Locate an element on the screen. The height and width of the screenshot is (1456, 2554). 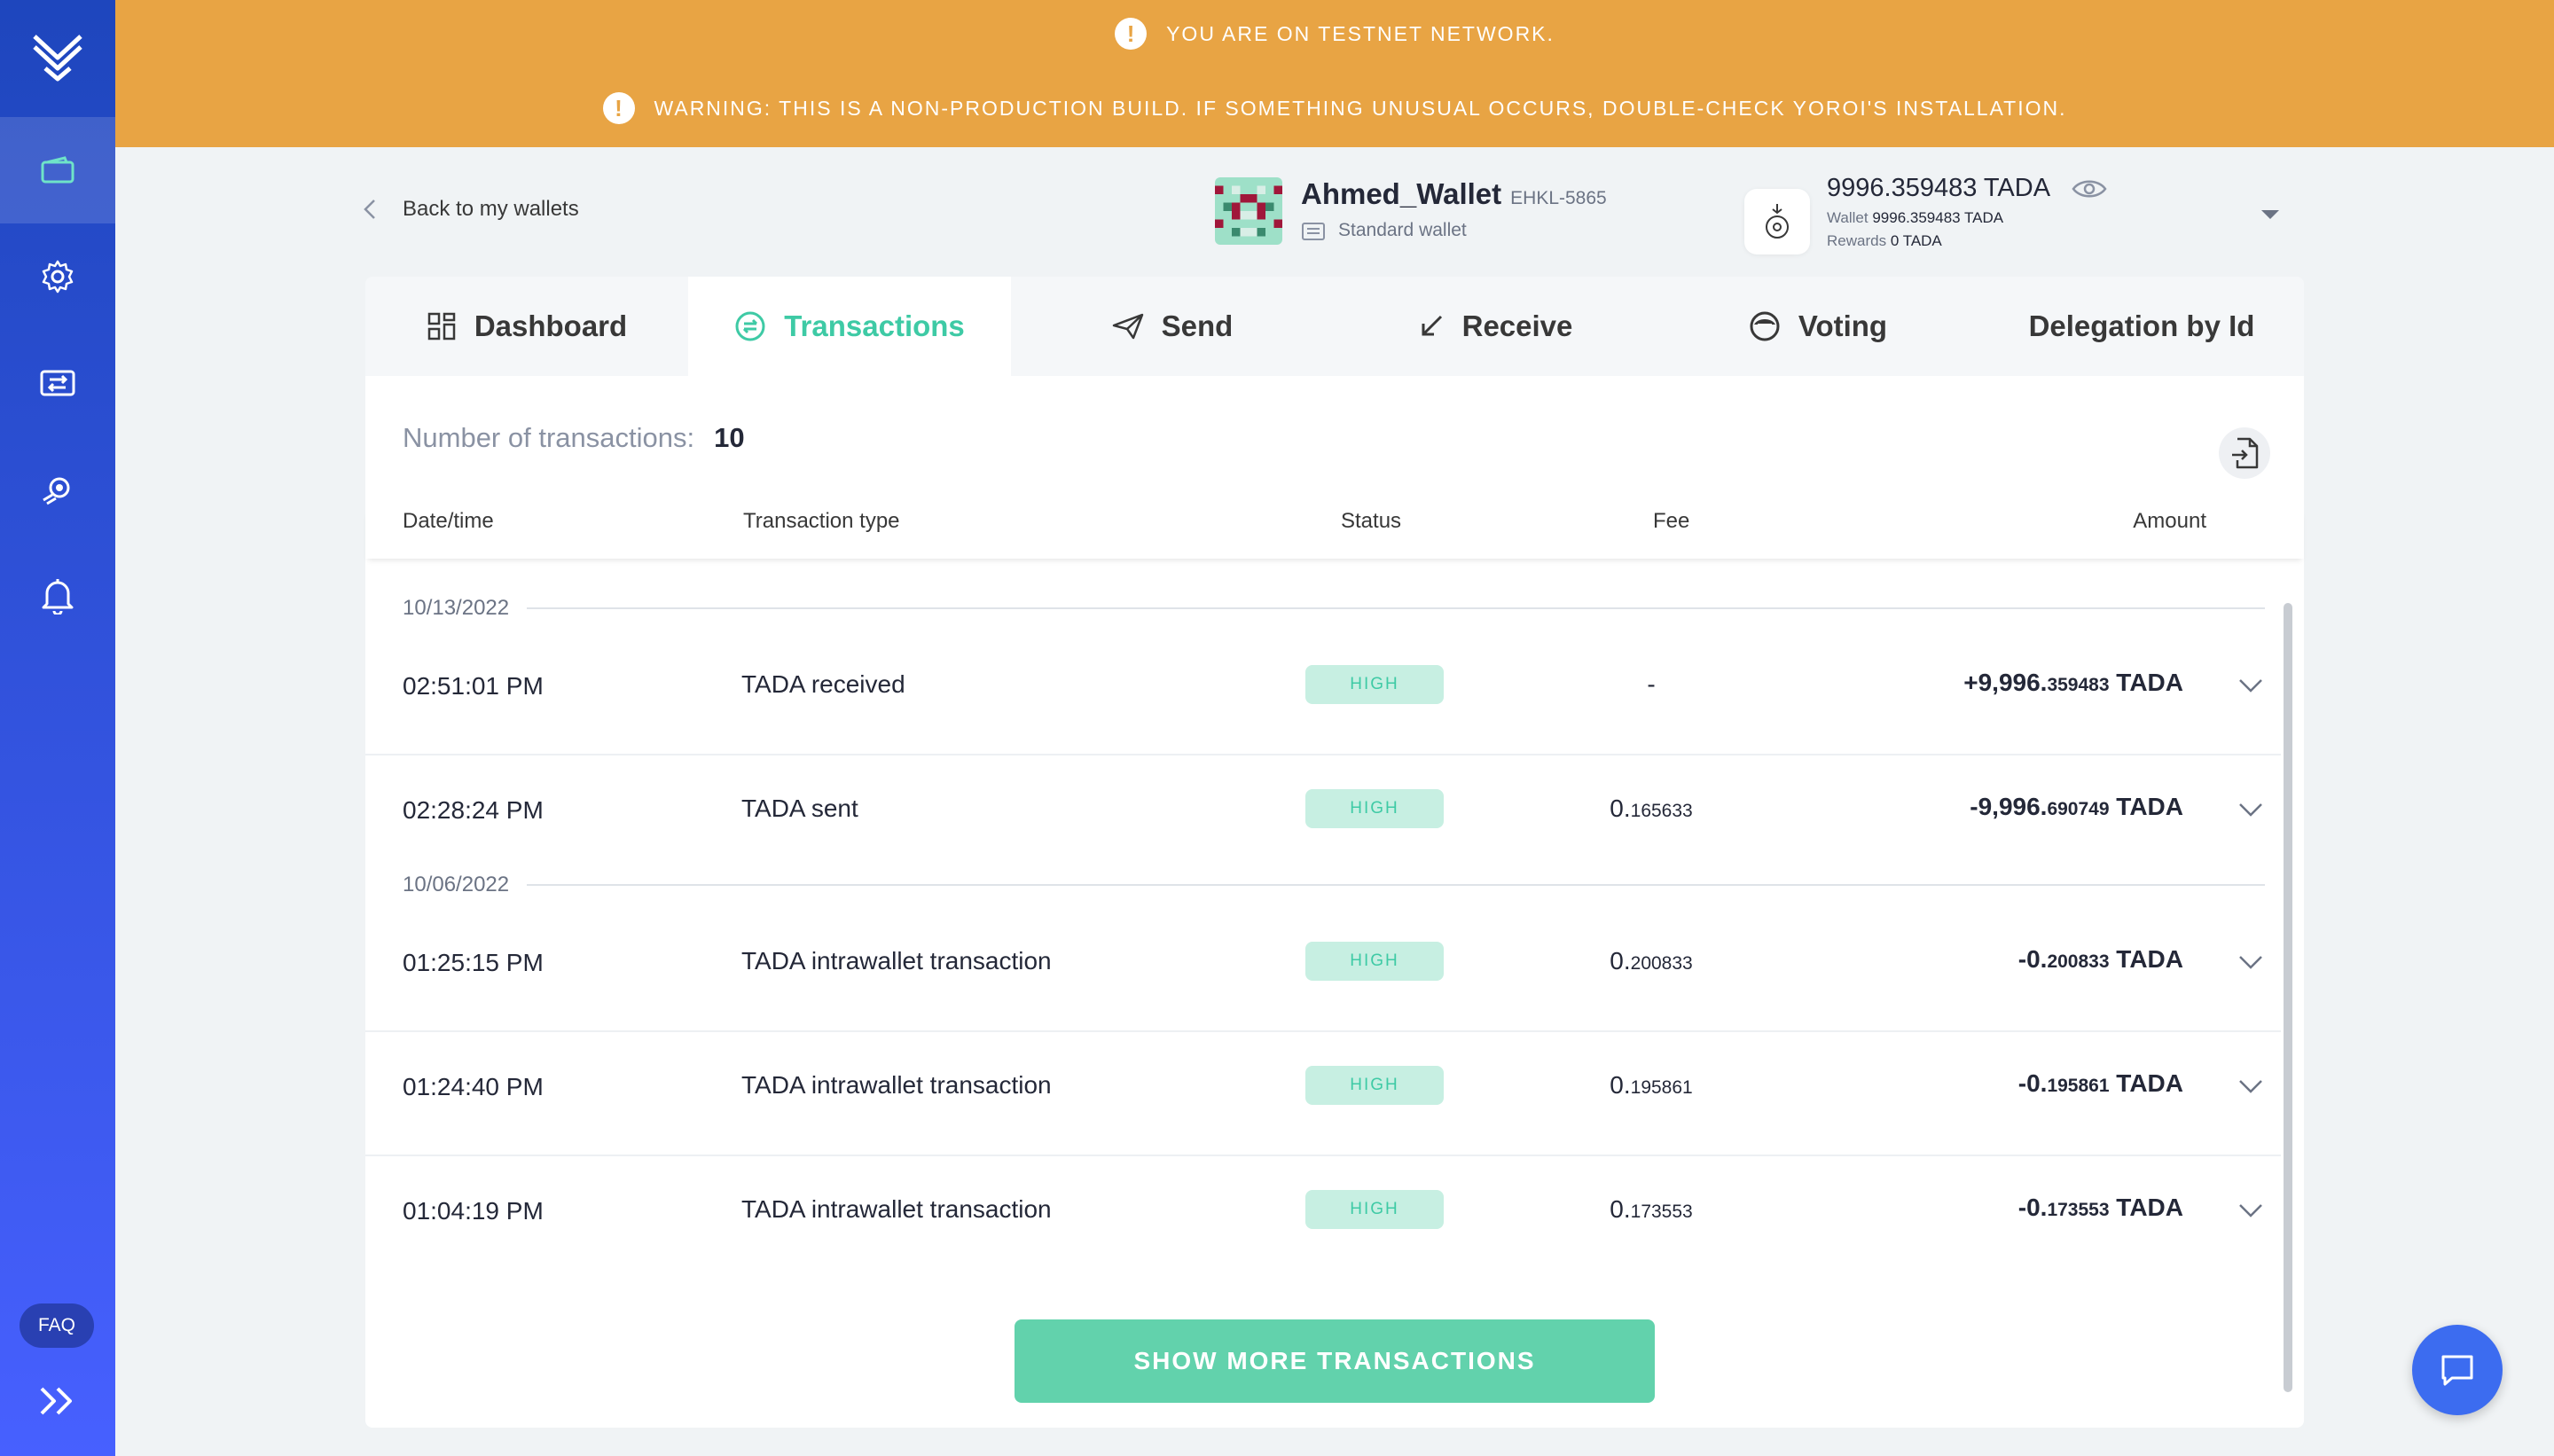
date-label: 10/13/2022 is located at coordinates (456, 608).